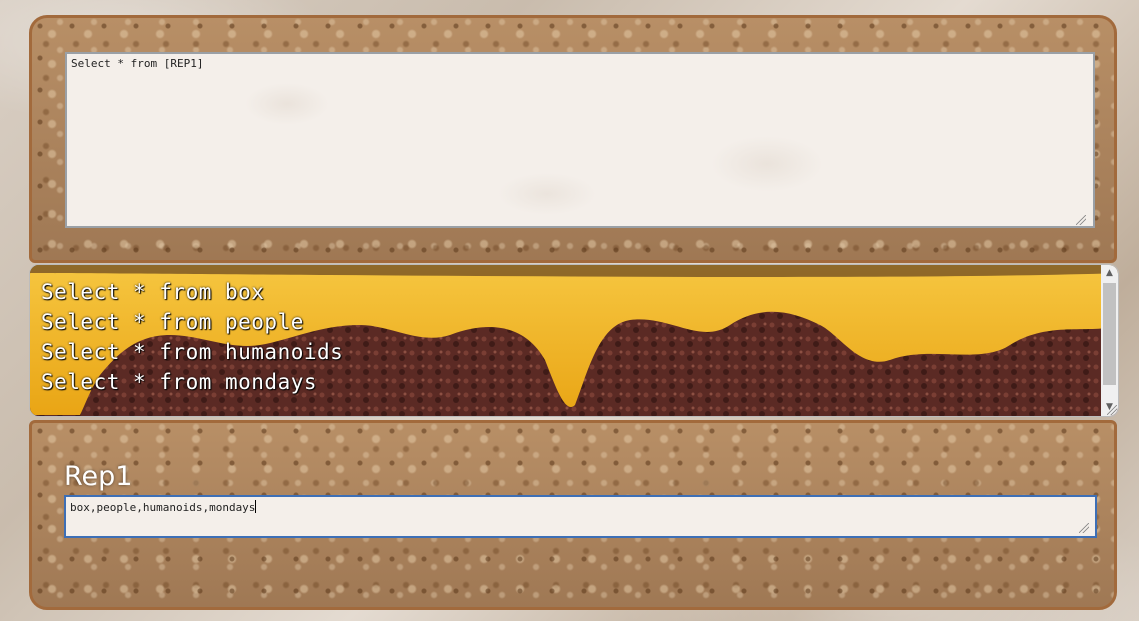 This screenshot has height=621, width=1139. I want to click on results-scrollbar: ▲ ▼, so click(1109, 340).